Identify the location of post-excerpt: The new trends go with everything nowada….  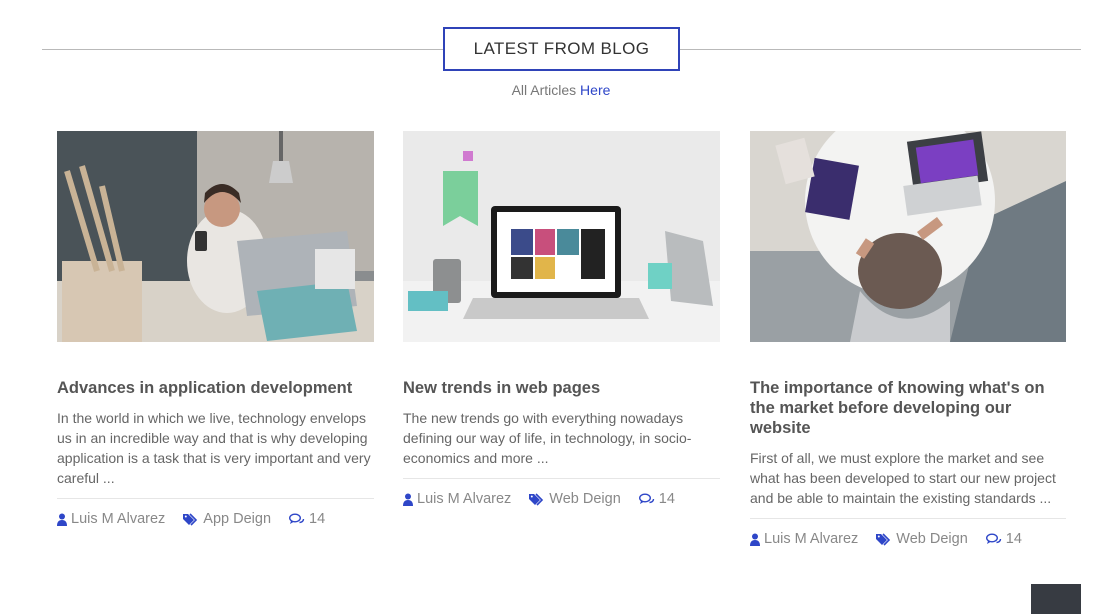
(547, 438).